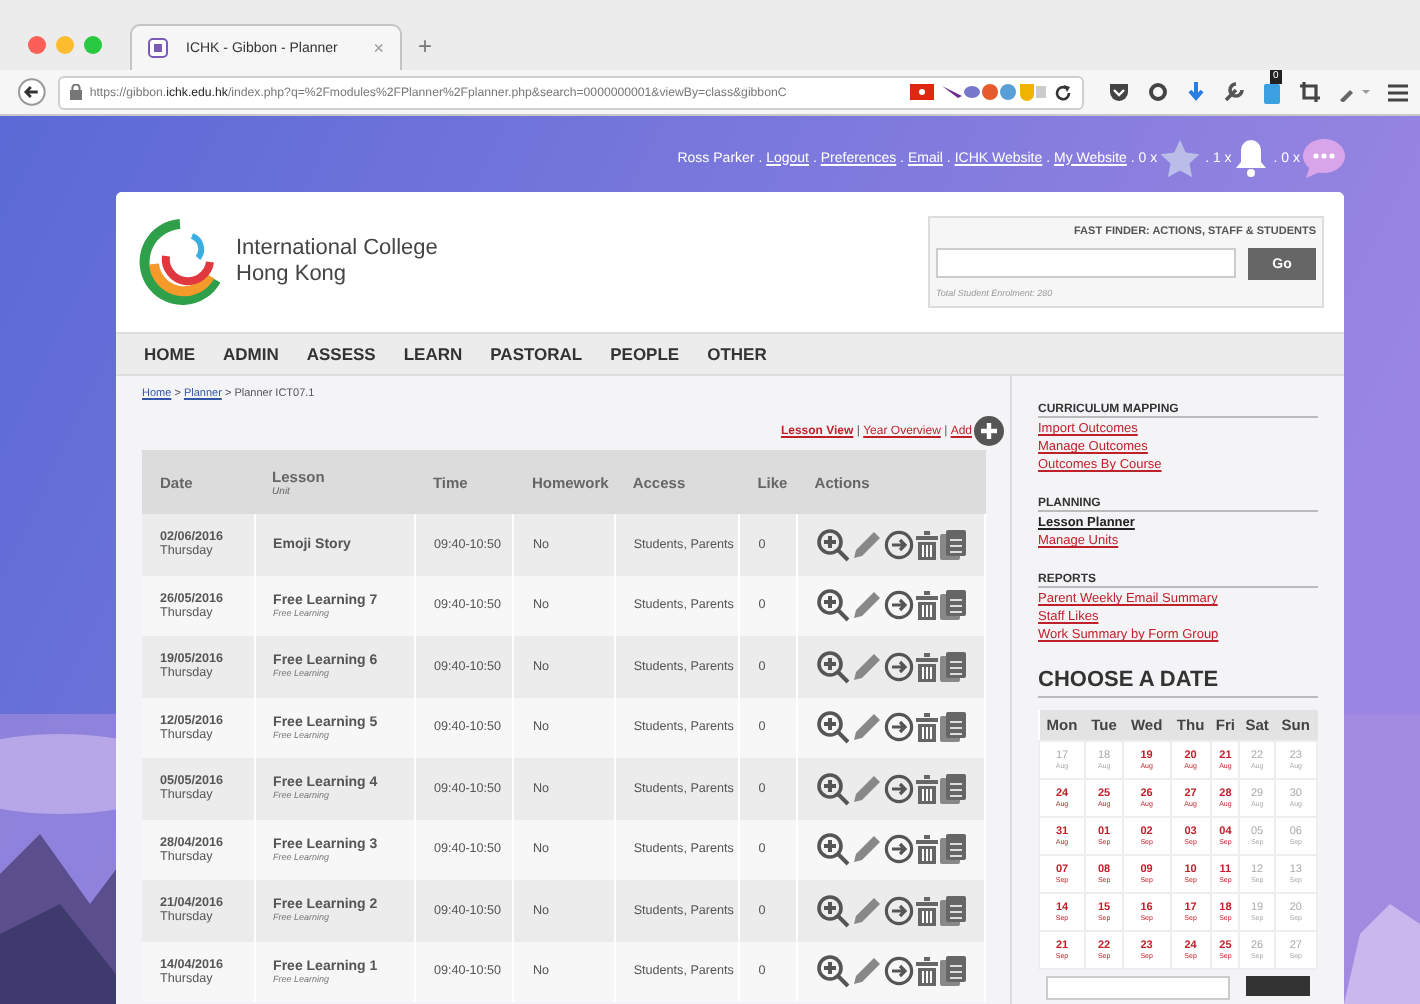  What do you see at coordinates (1324, 158) in the screenshot?
I see `chat-icon` at bounding box center [1324, 158].